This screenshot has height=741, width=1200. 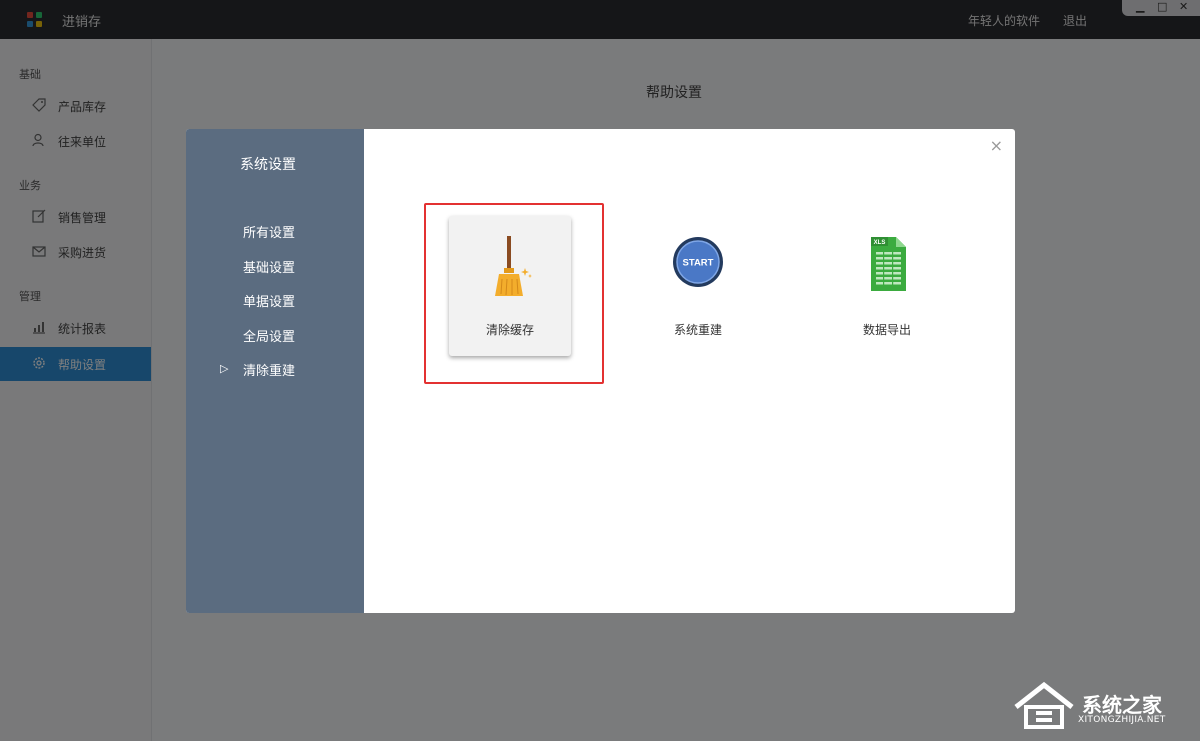 What do you see at coordinates (1044, 706) in the screenshot?
I see `house-logo-icon` at bounding box center [1044, 706].